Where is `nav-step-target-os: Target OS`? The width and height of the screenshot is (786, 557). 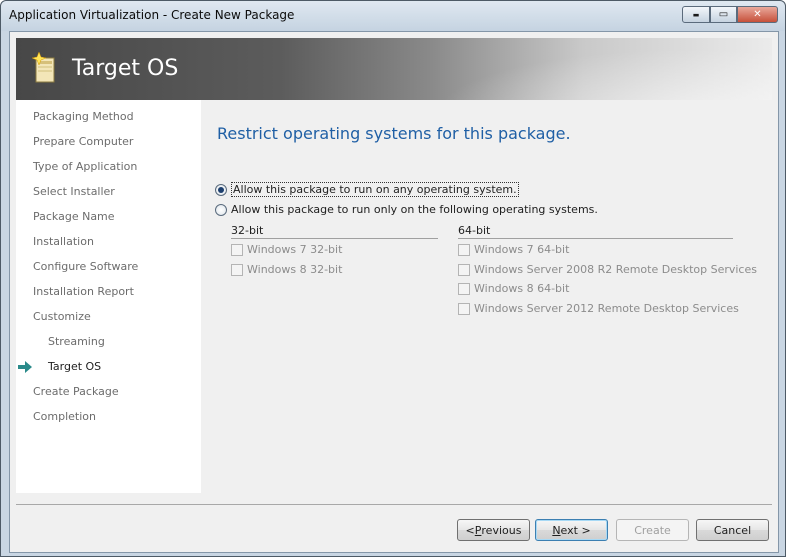 nav-step-target-os: Target OS is located at coordinates (75, 366).